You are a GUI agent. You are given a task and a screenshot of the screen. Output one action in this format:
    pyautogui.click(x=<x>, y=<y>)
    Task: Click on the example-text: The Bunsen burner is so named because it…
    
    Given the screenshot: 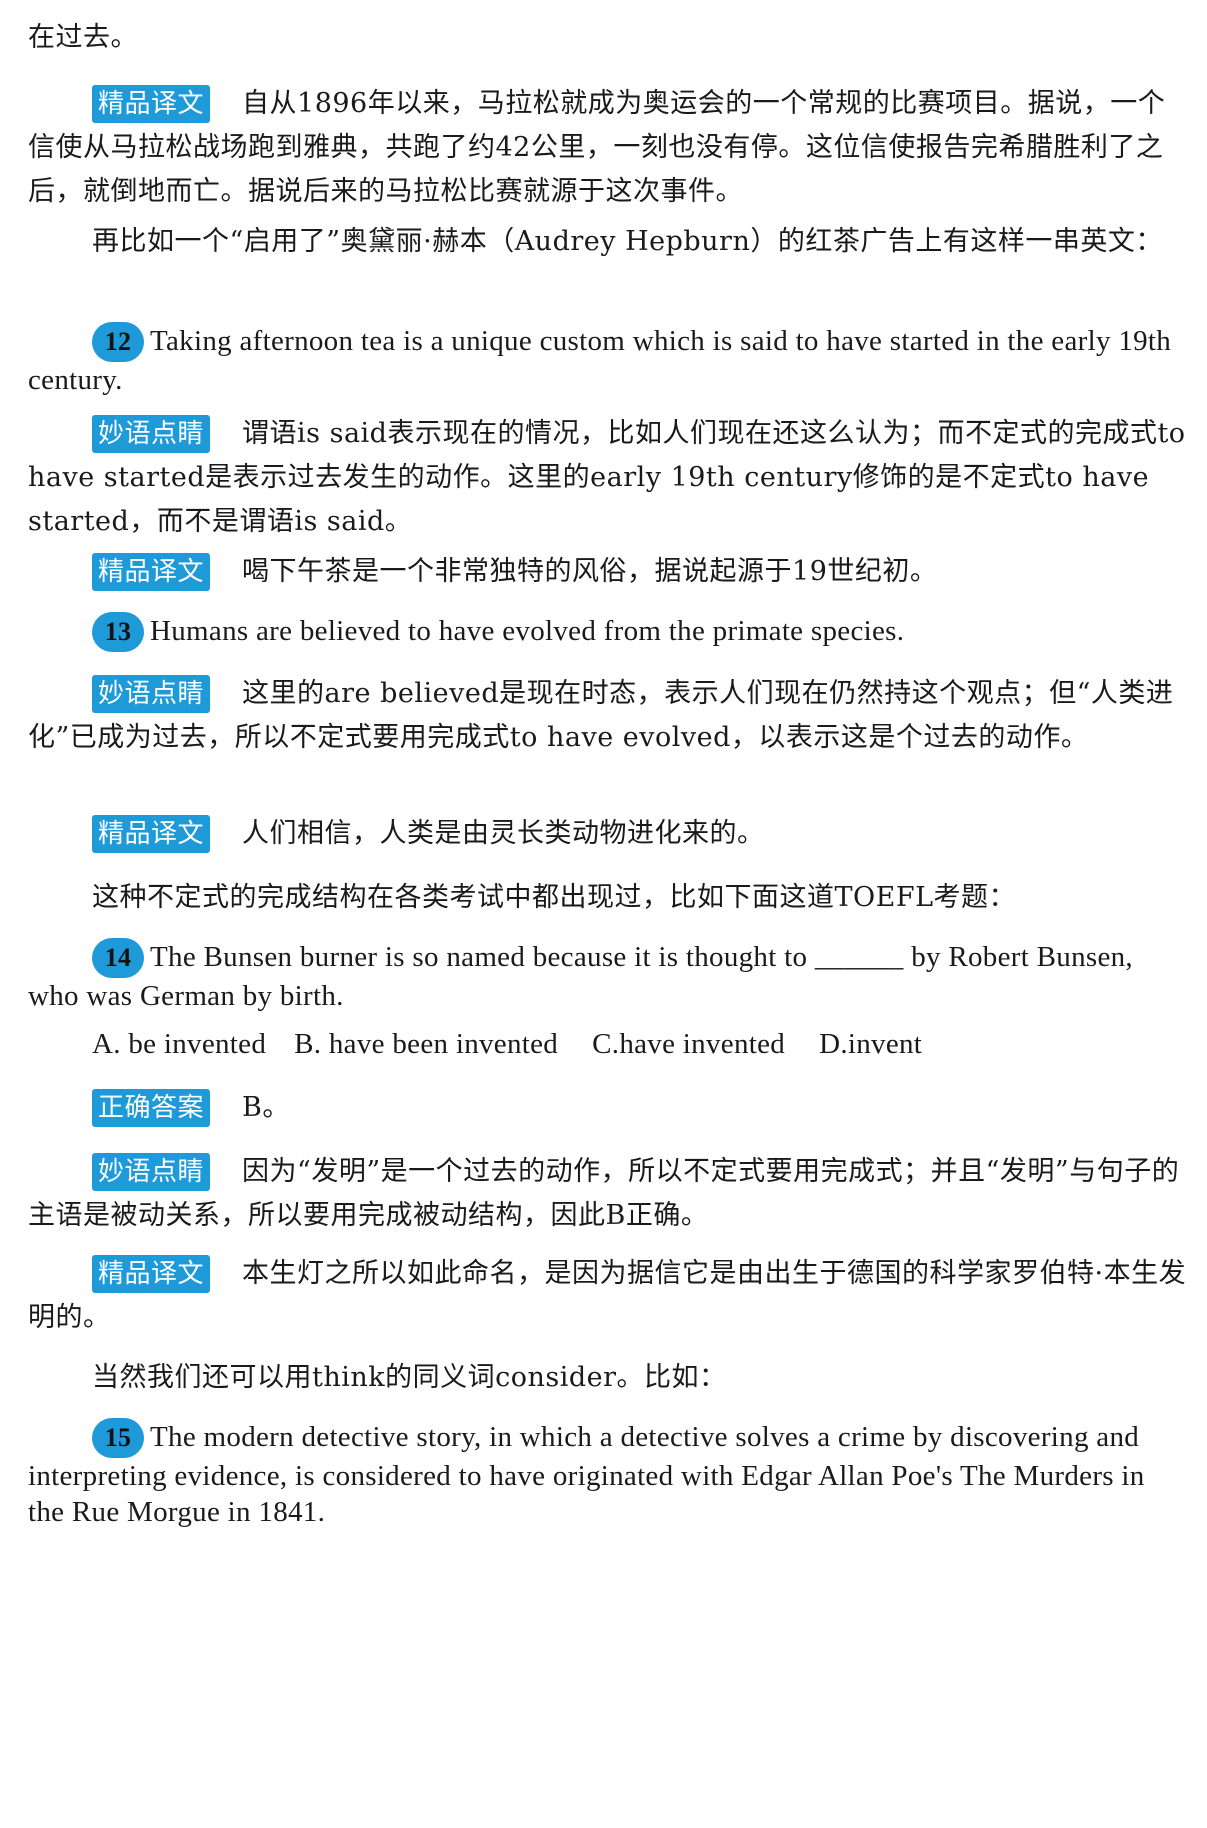 What is the action you would take?
    pyautogui.click(x=580, y=976)
    